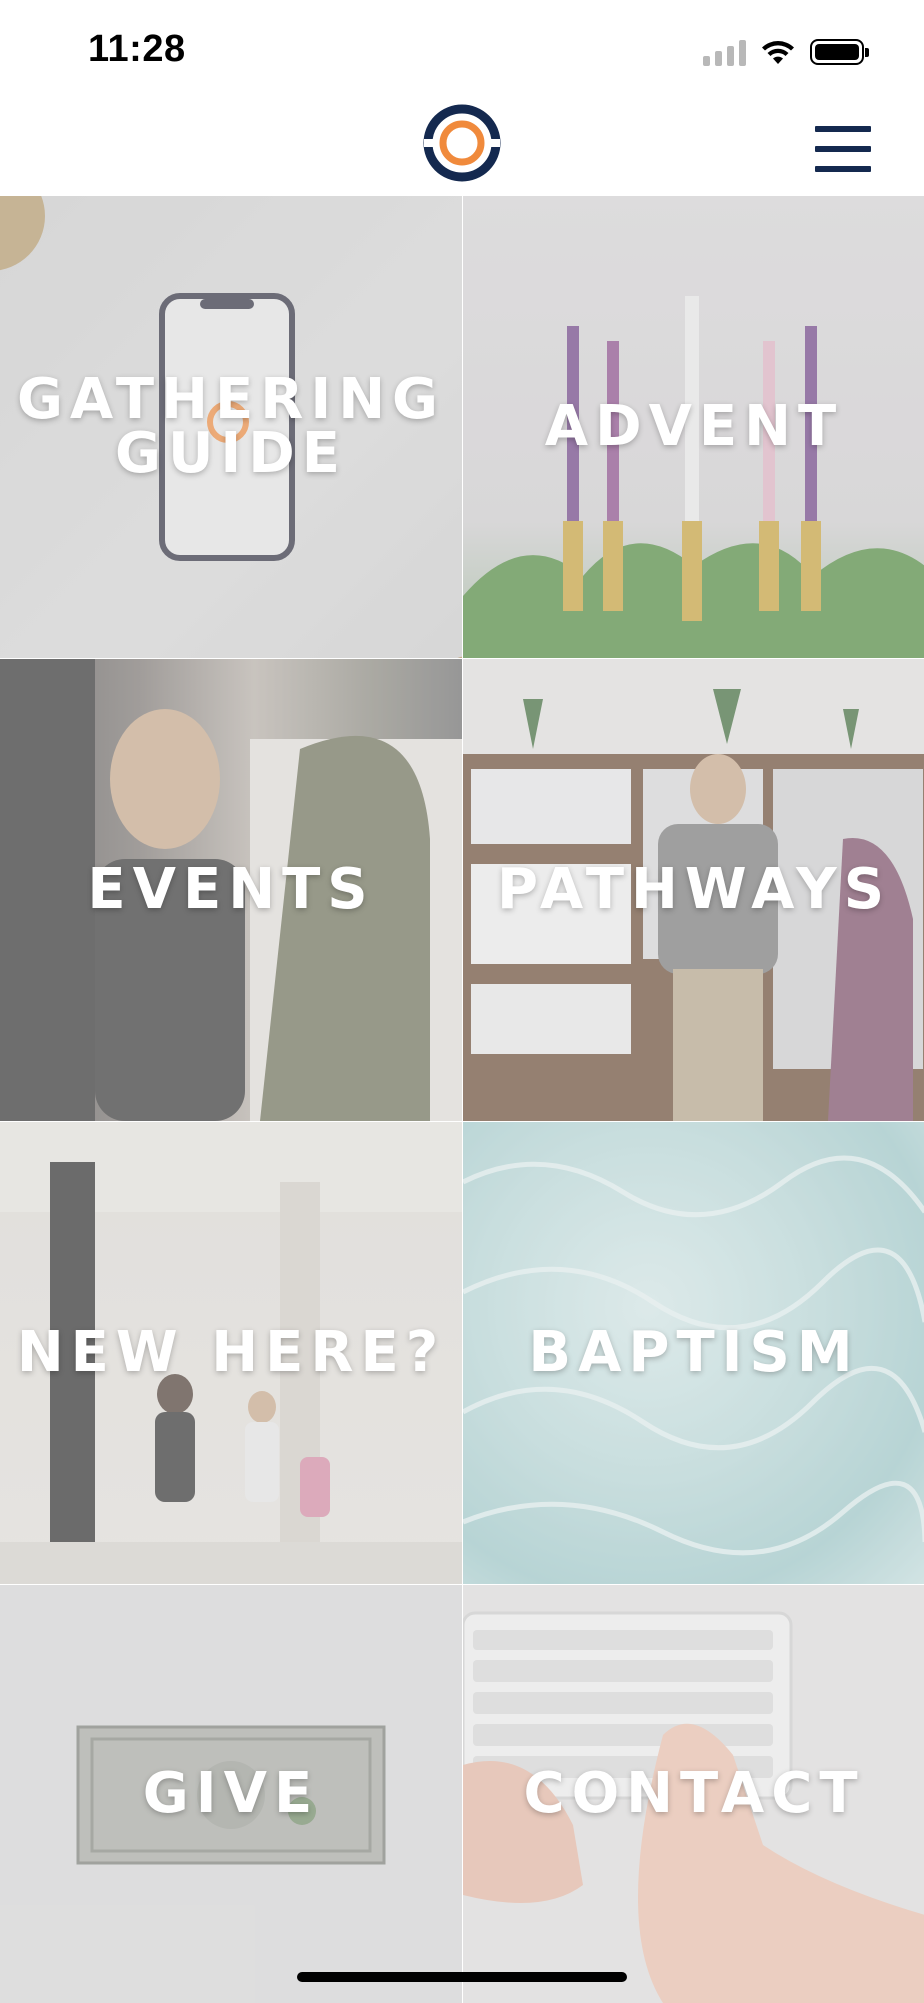  Describe the element at coordinates (843, 149) in the screenshot. I see `hamburger-menu-icon` at that location.